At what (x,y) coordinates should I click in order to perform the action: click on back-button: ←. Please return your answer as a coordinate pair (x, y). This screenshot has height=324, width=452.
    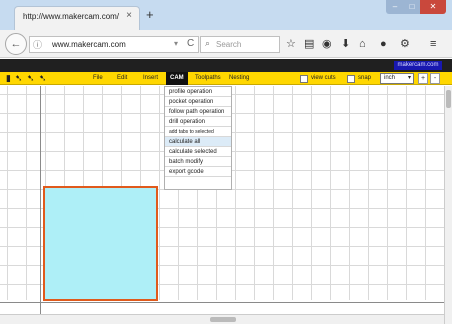
    Looking at the image, I should click on (16, 44).